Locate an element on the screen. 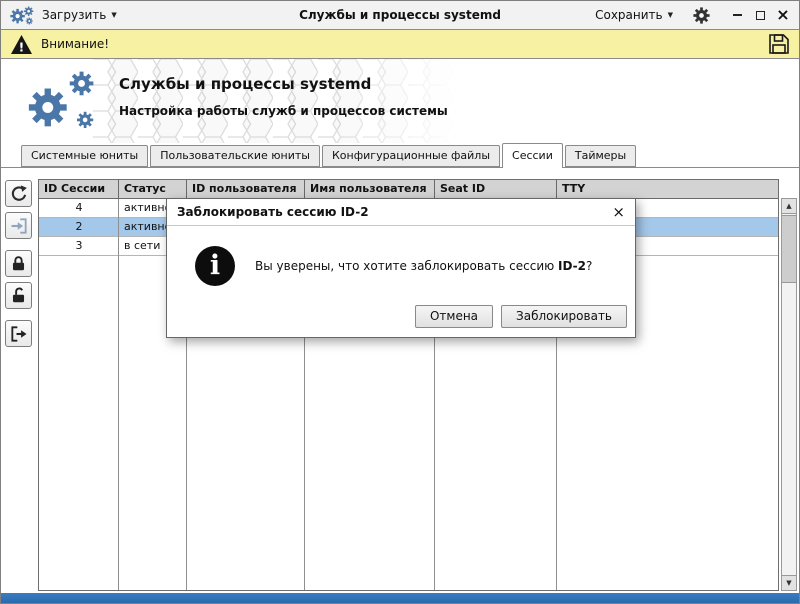 The width and height of the screenshot is (800, 604). save-report-button is located at coordinates (779, 44).